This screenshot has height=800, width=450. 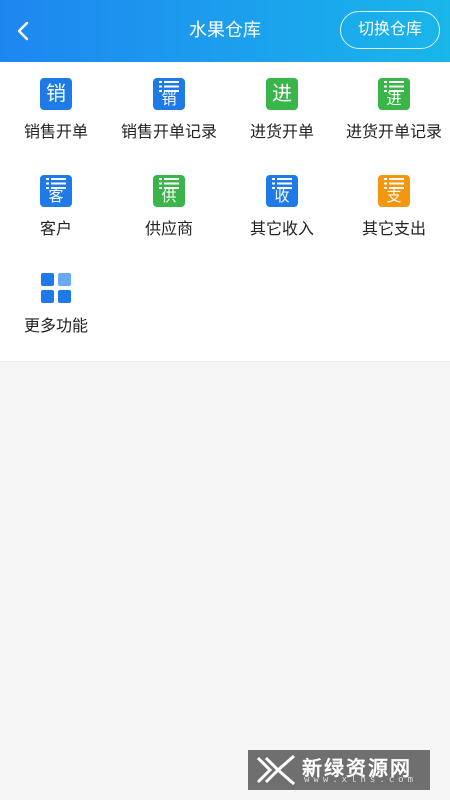 I want to click on site-watermark: 新绿资源网 www.xlhs.com, so click(x=339, y=770).